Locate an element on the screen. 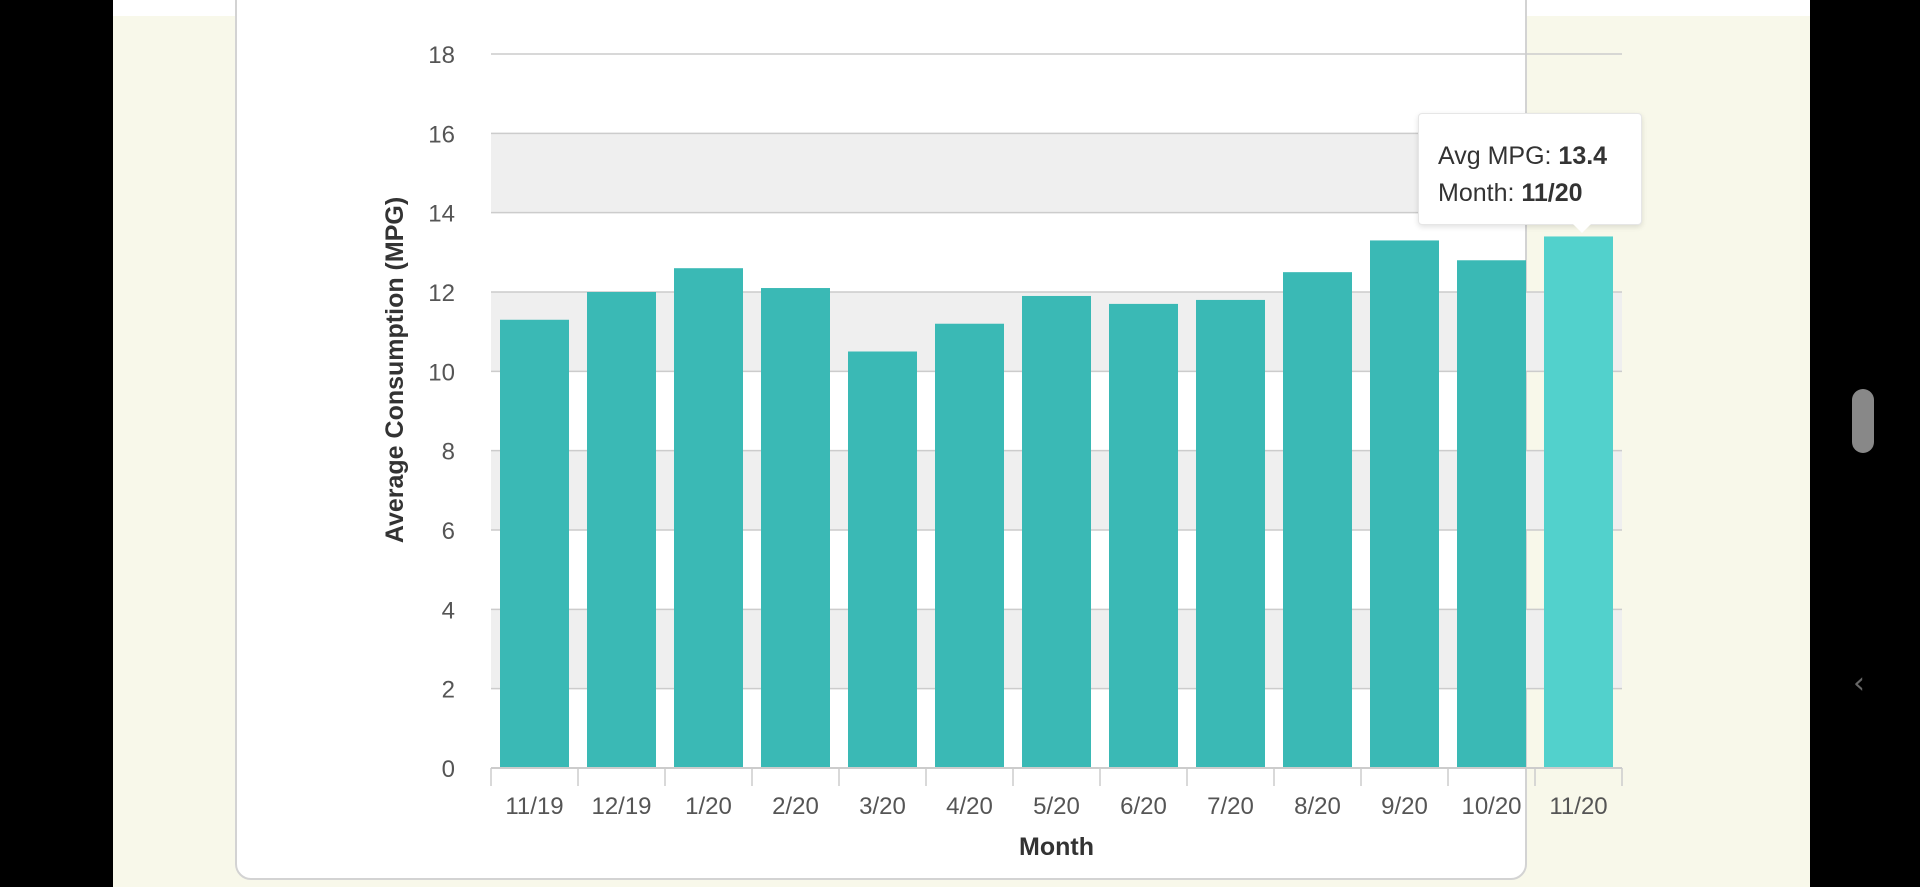 This screenshot has width=1920, height=887. x-tick-label: 2/20 is located at coordinates (795, 806).